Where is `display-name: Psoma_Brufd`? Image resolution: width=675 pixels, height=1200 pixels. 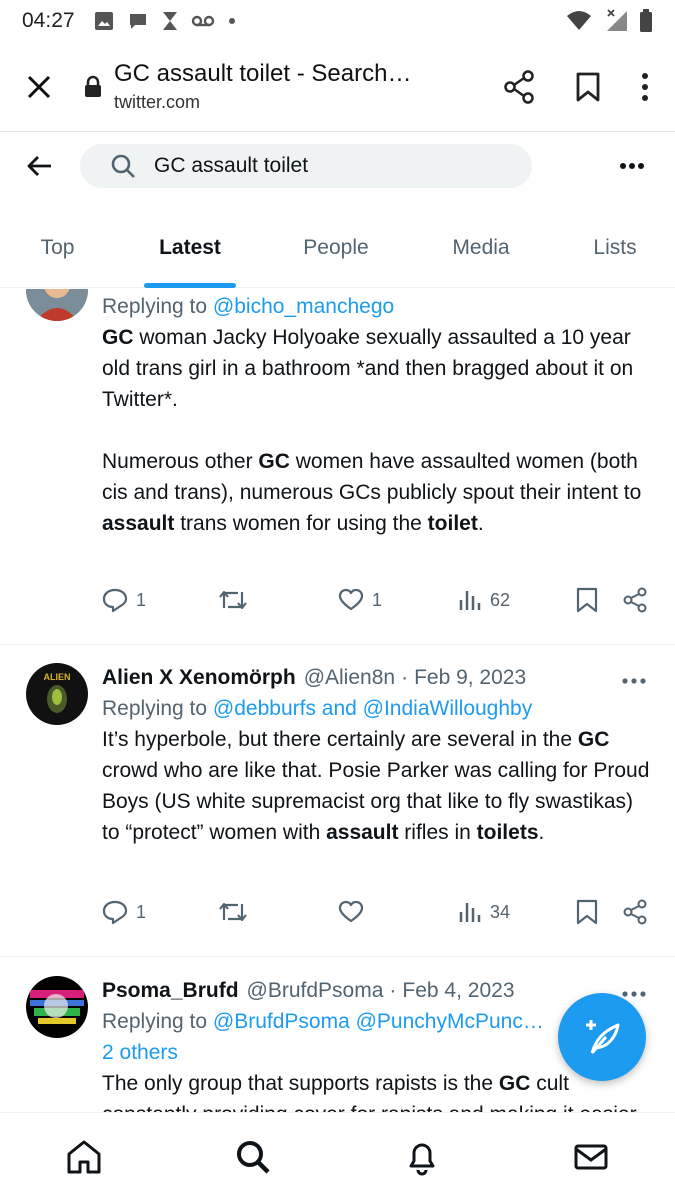 display-name: Psoma_Brufd is located at coordinates (170, 991).